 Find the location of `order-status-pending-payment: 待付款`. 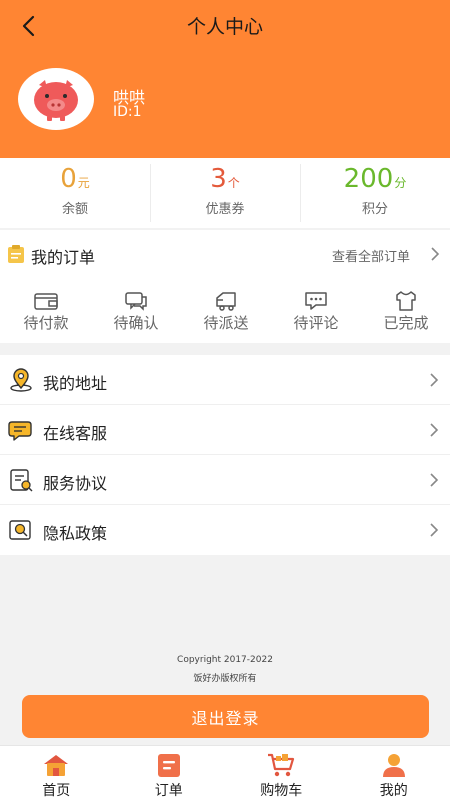

order-status-pending-payment: 待付款 is located at coordinates (46, 311).